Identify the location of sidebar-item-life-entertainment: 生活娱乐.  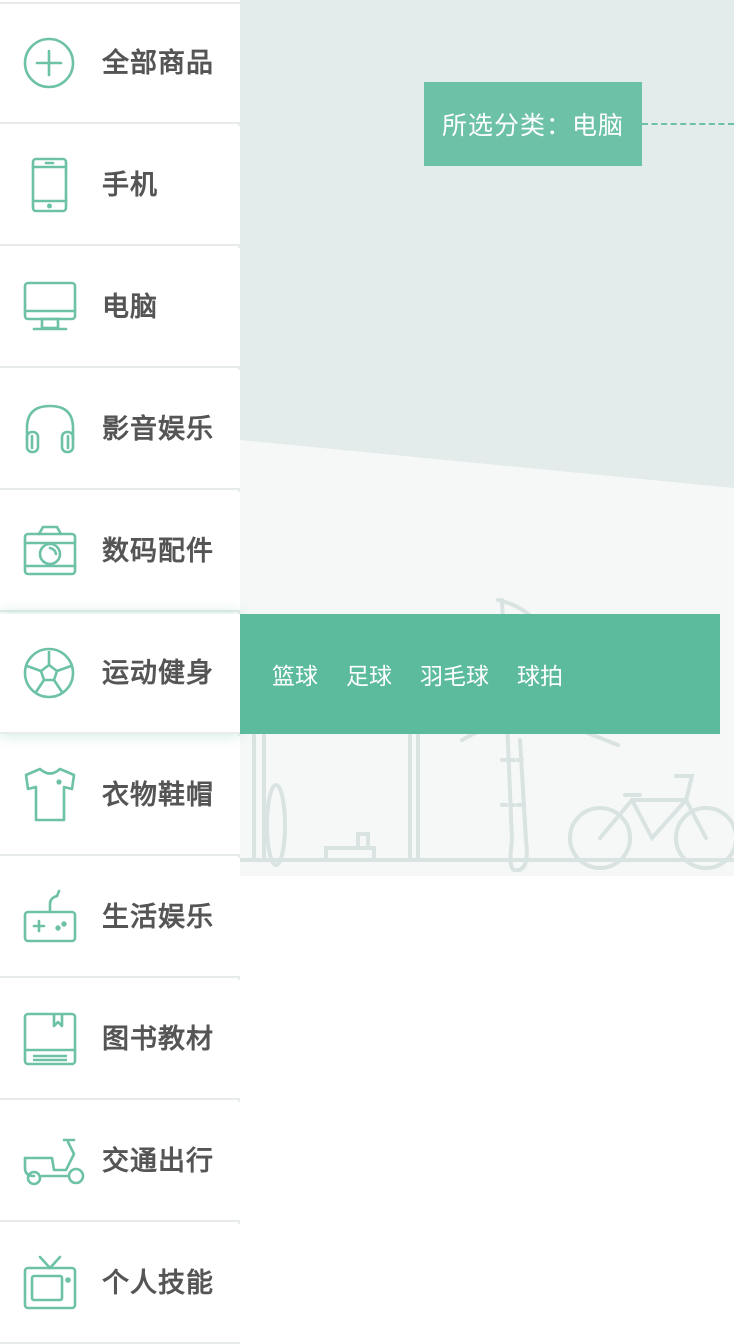
(120, 918).